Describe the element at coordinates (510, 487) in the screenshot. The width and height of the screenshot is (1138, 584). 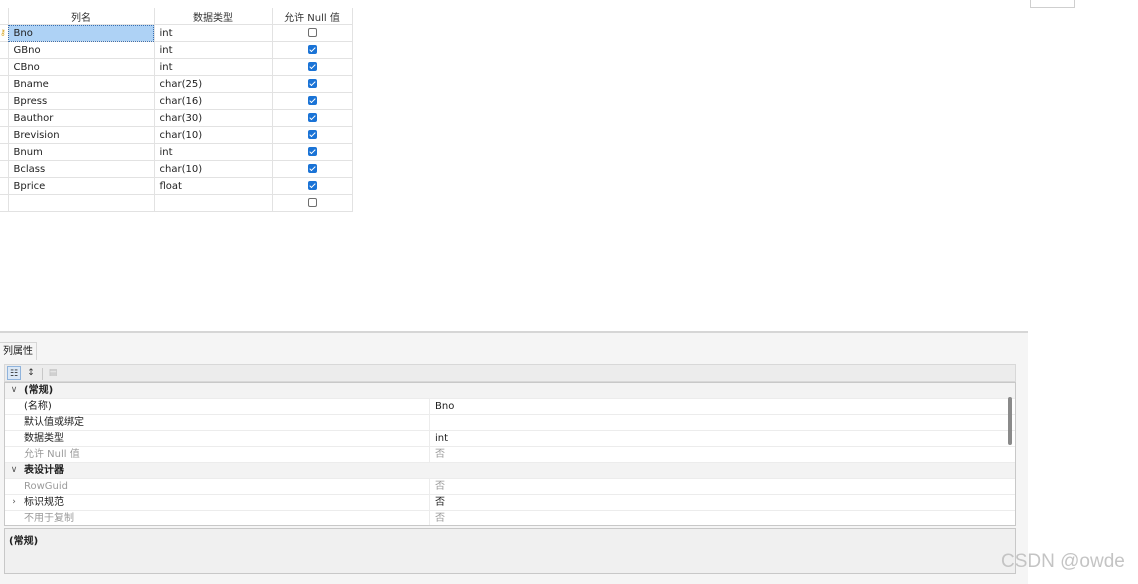
I see `property-row: RowGuid 否` at that location.